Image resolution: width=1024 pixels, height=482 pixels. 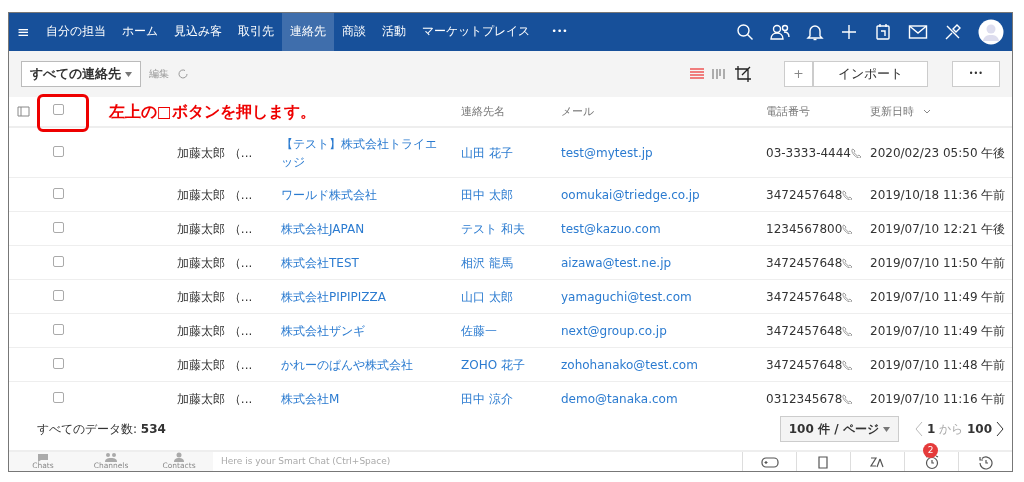 I want to click on company-link: 株式会社PIPIPIZZA, so click(x=363, y=296).